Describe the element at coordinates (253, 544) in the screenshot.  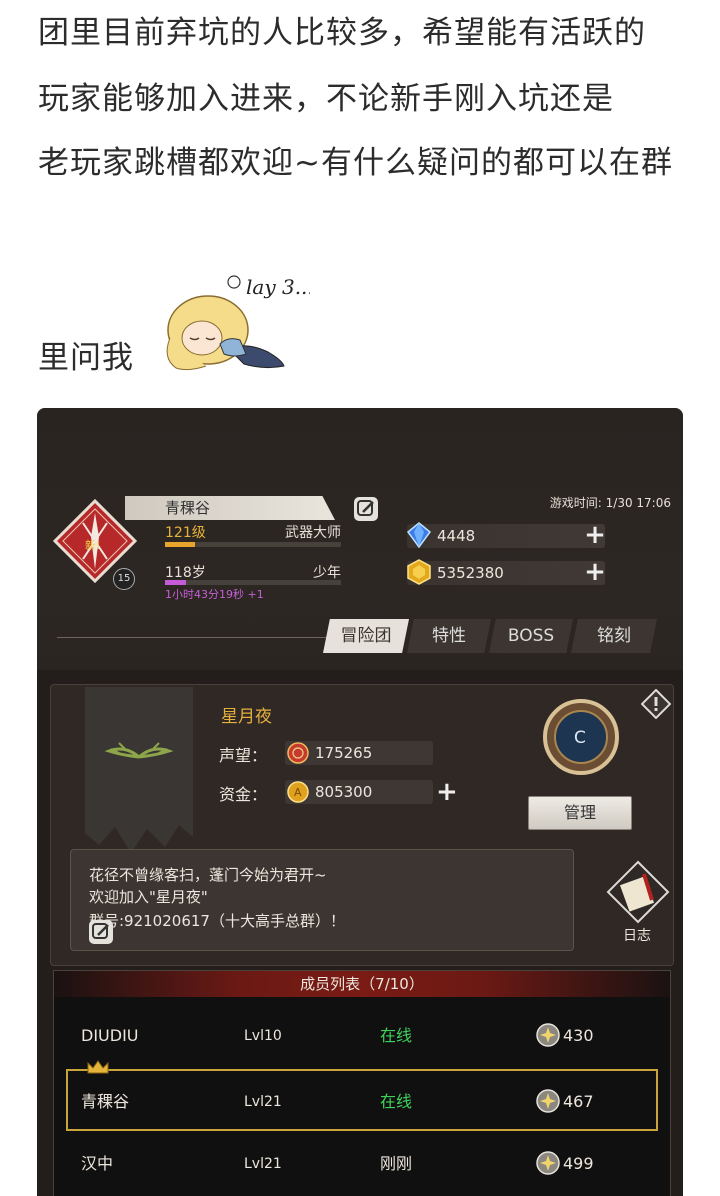
I see `level-progress-bar` at that location.